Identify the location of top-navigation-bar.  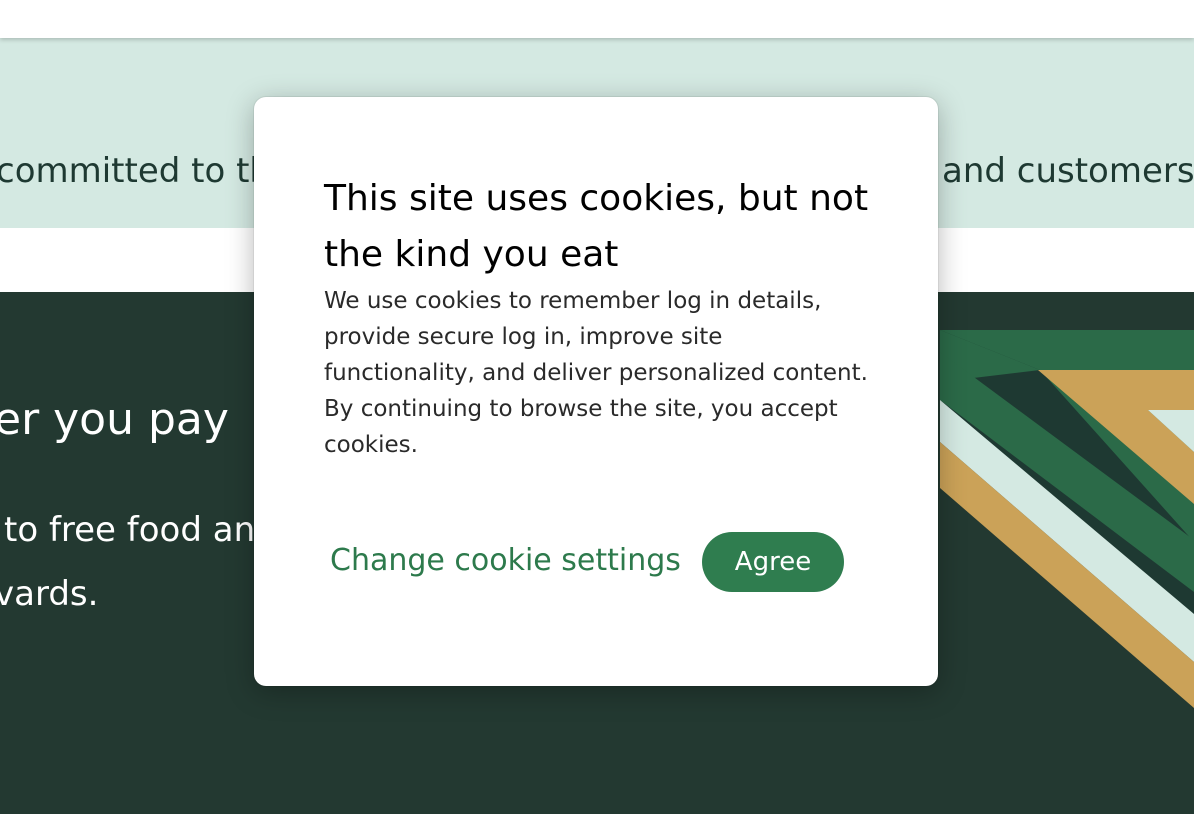
(597, 19).